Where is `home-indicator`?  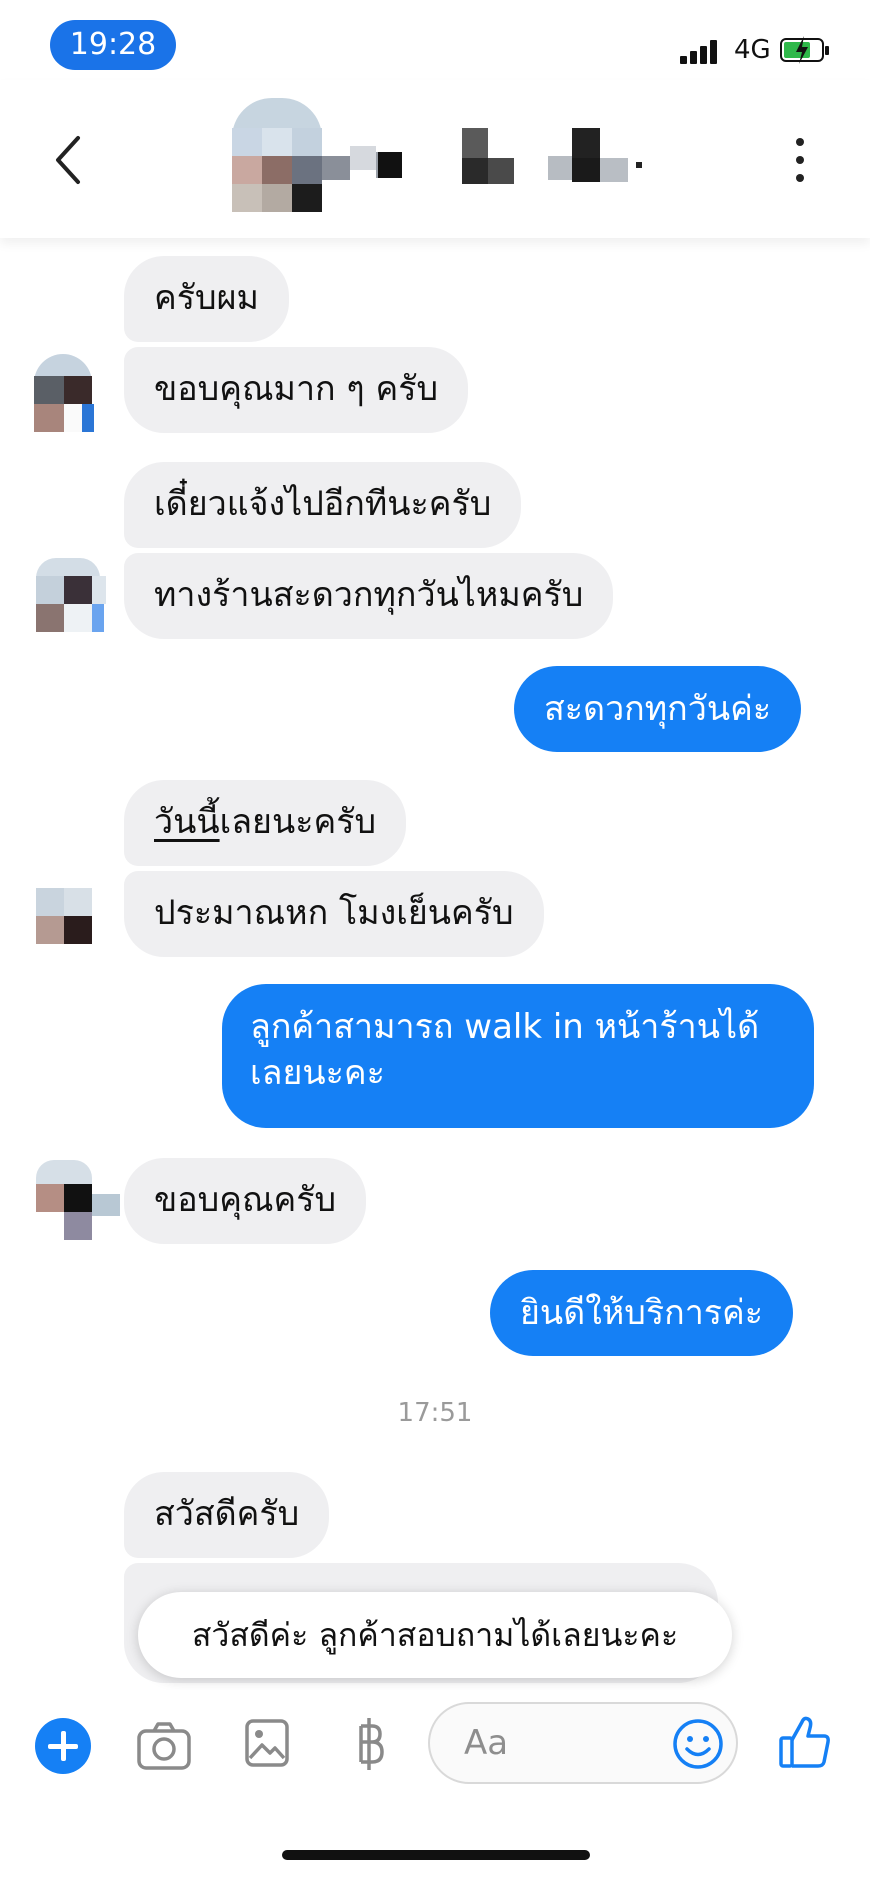 home-indicator is located at coordinates (436, 1855).